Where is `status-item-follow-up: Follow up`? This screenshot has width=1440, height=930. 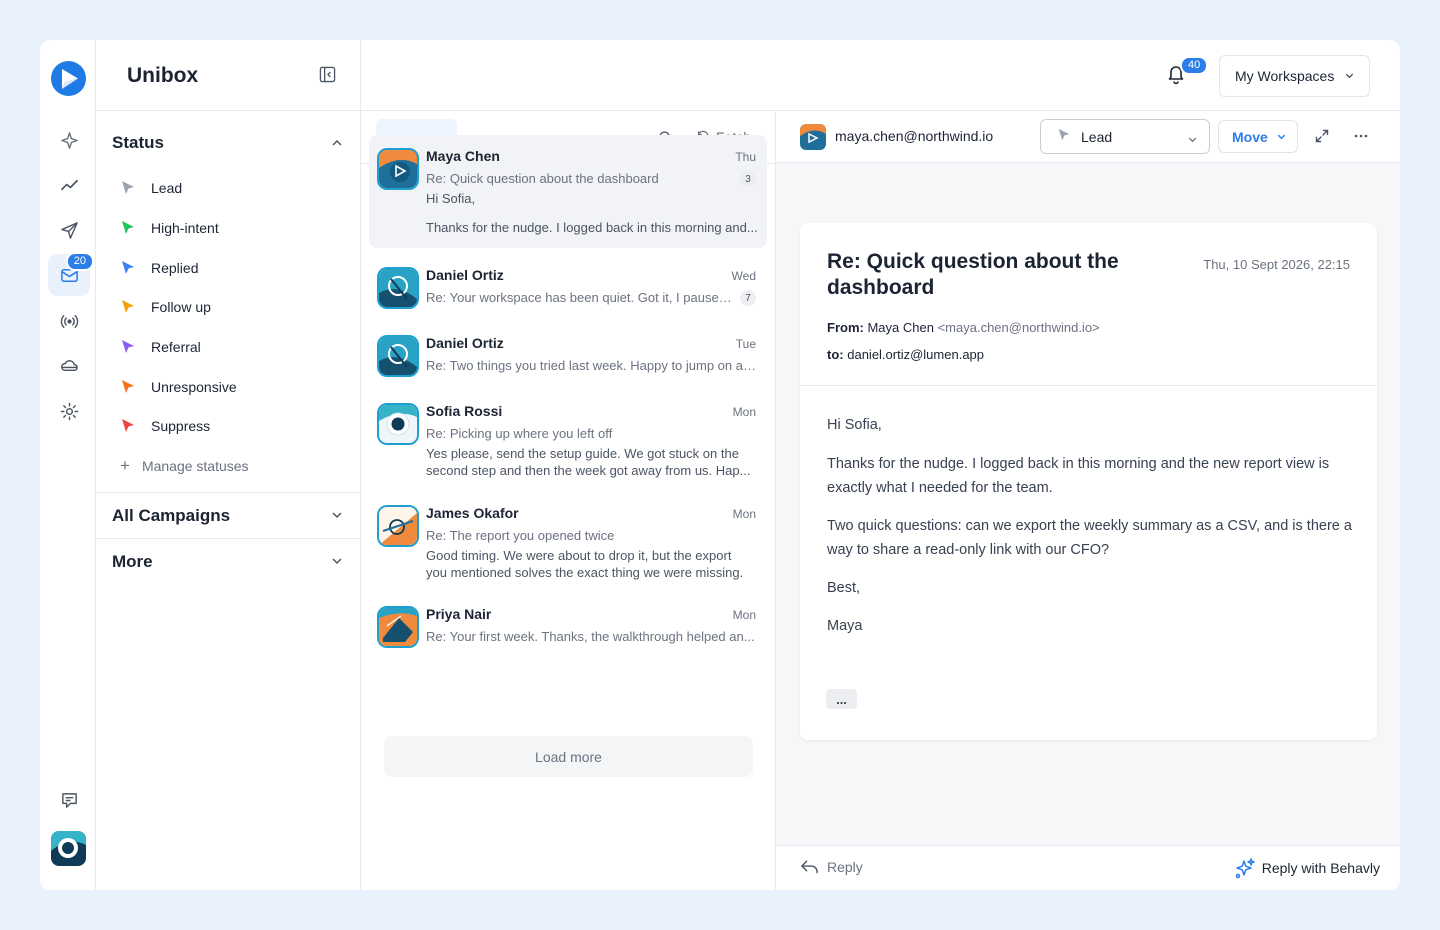 status-item-follow-up: Follow up is located at coordinates (165, 307).